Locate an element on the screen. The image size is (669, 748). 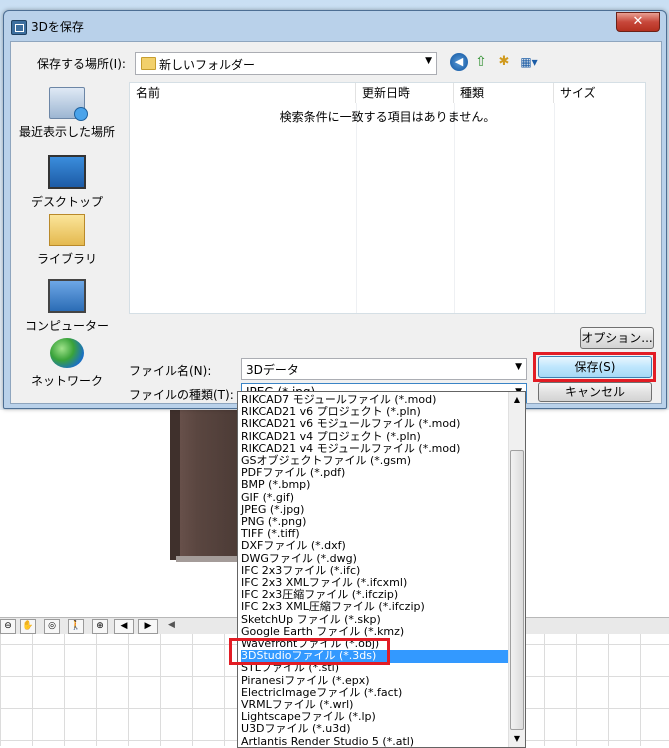
file-name-label: ファイル名(N): is located at coordinates (170, 370).